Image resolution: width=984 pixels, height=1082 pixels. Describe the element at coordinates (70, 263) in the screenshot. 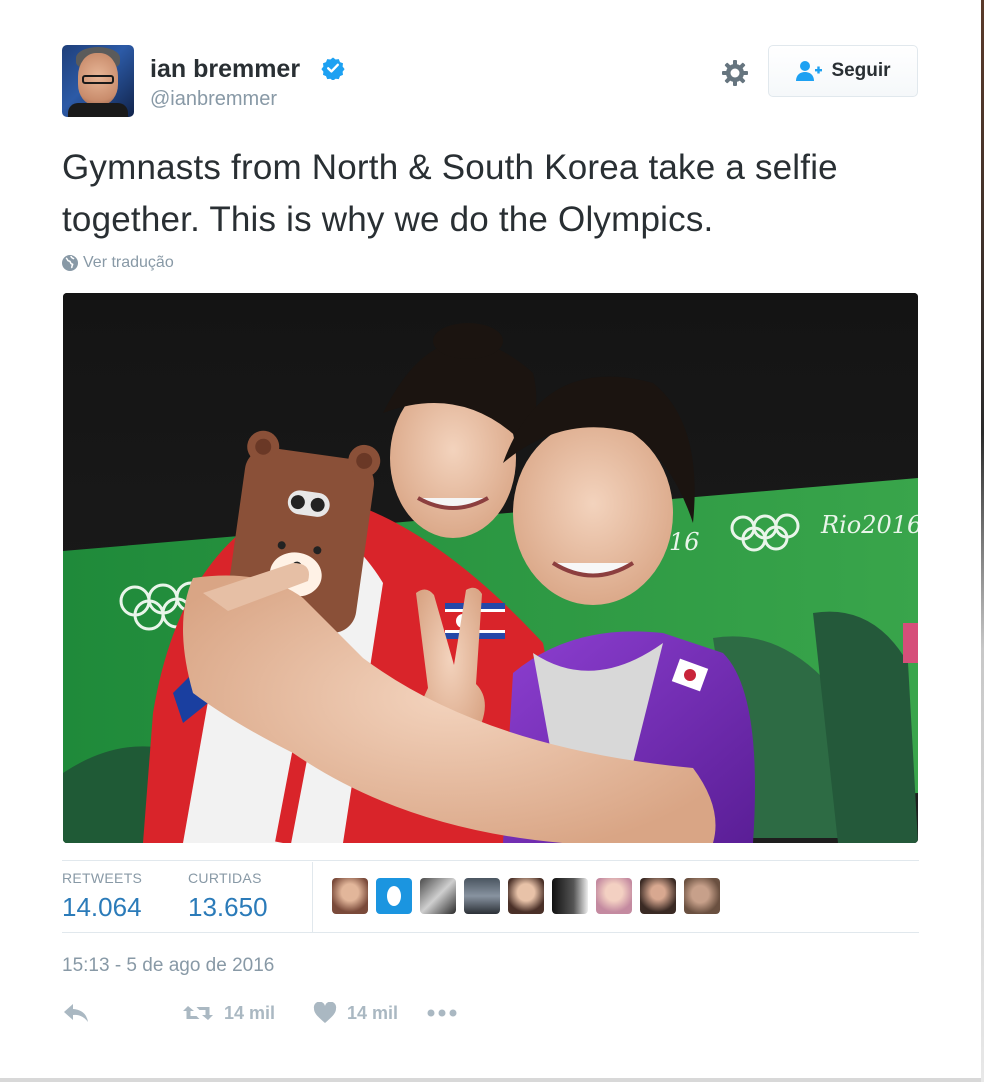

I see `globe-icon` at that location.